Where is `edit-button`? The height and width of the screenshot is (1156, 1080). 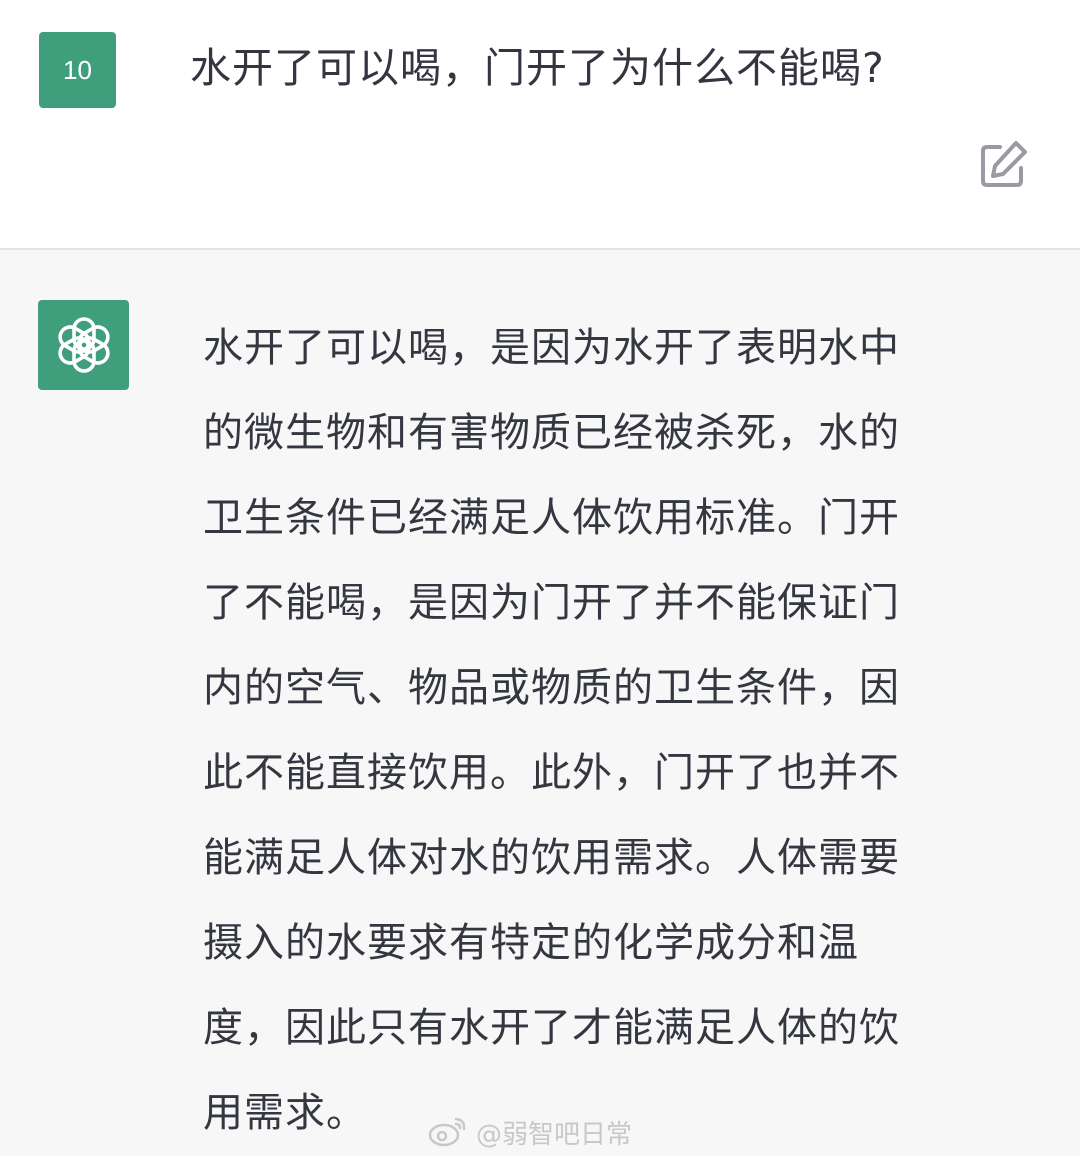 edit-button is located at coordinates (1003, 165).